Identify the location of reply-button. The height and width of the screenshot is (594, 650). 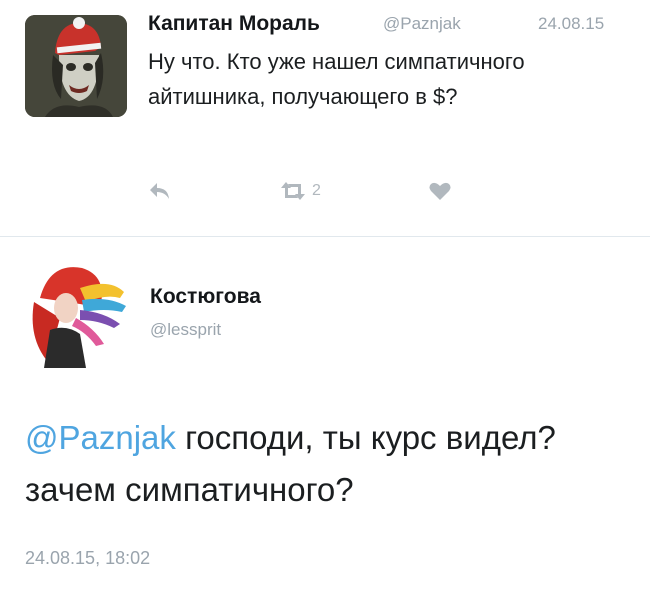
(160, 191).